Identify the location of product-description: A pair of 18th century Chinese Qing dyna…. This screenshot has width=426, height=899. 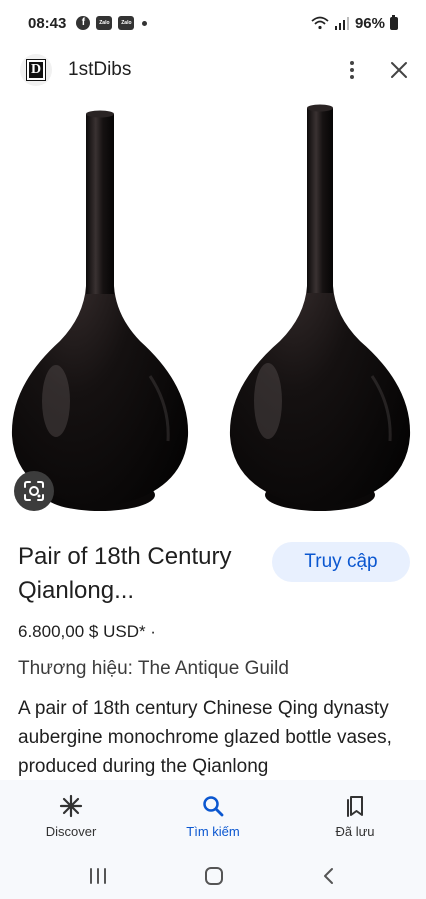
(205, 737).